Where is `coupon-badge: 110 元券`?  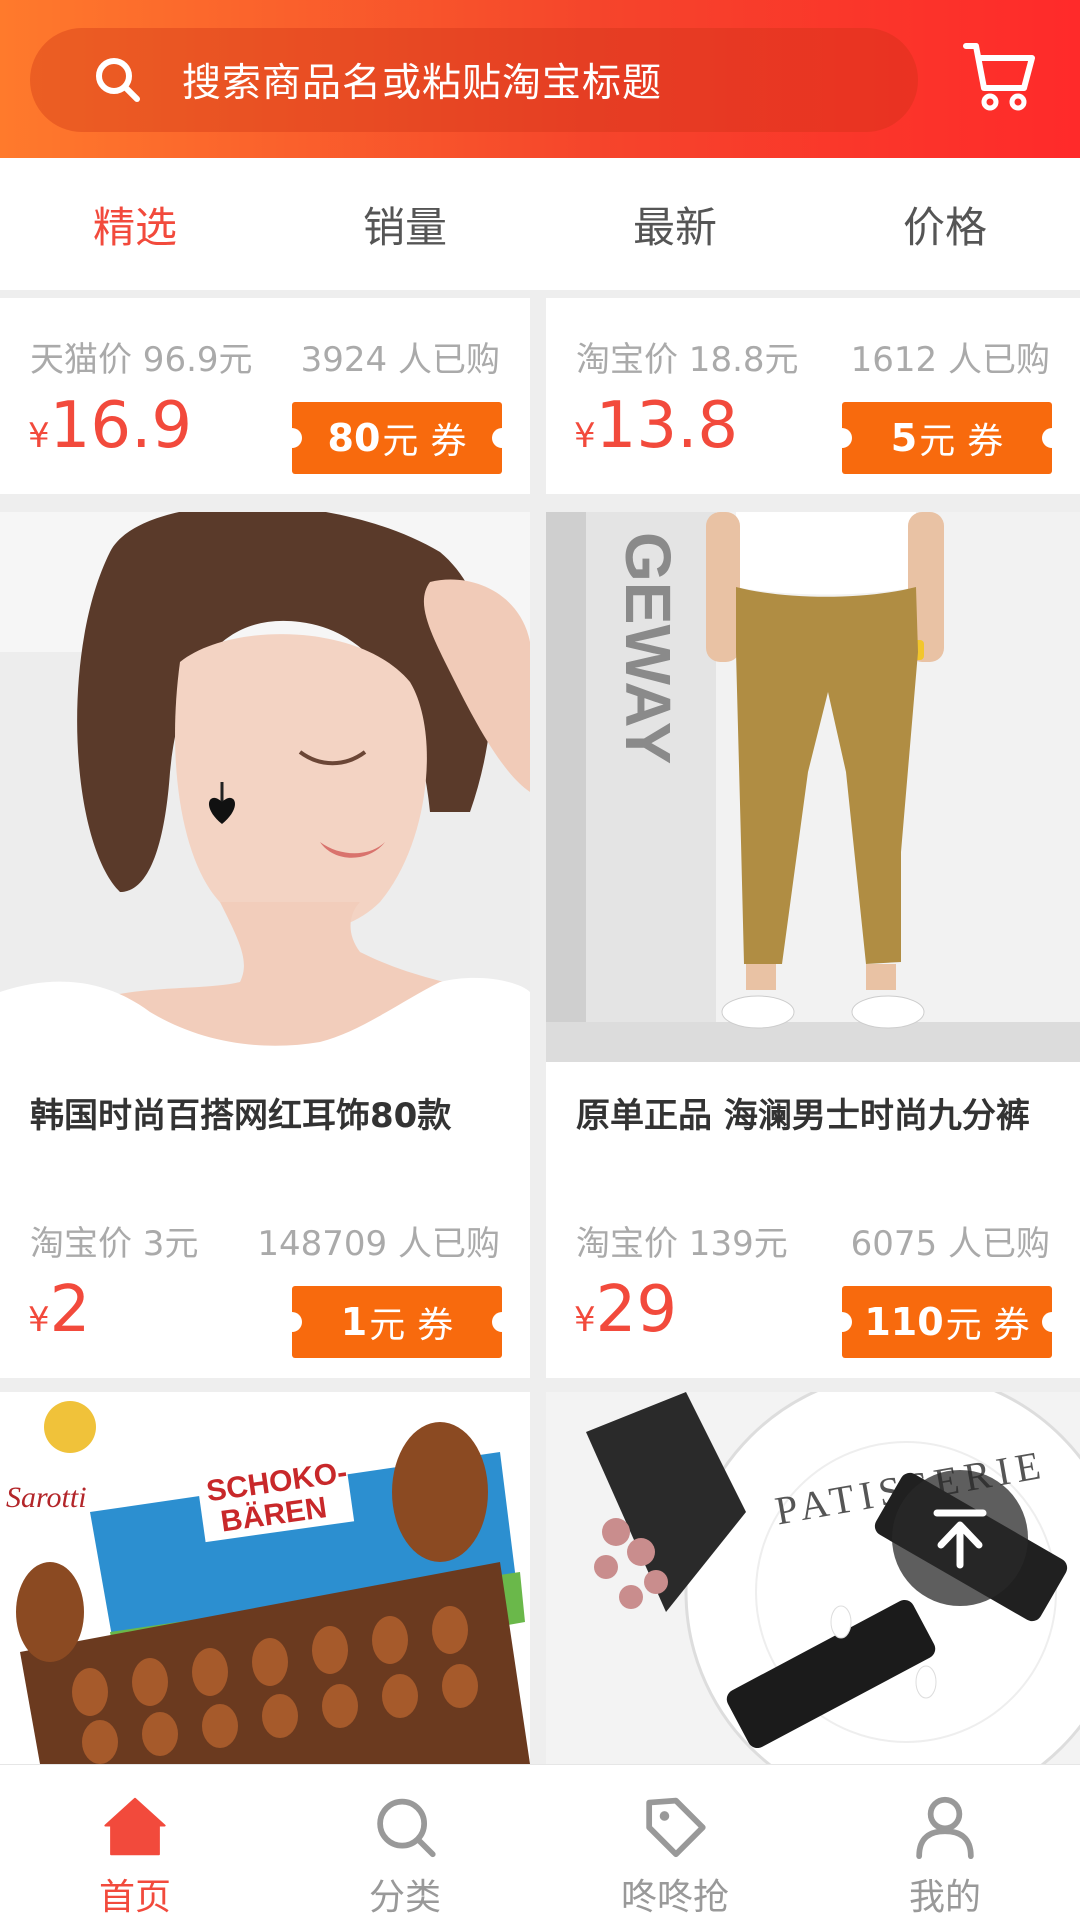
coupon-badge: 110 元券 is located at coordinates (947, 1322).